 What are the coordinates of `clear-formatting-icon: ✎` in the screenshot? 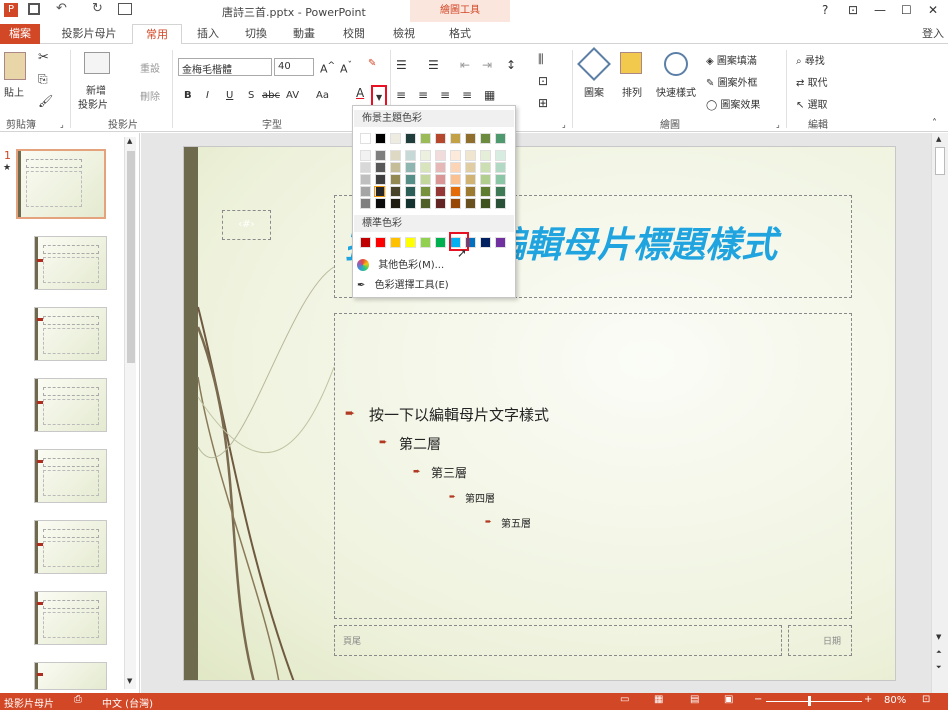 It's located at (372, 63).